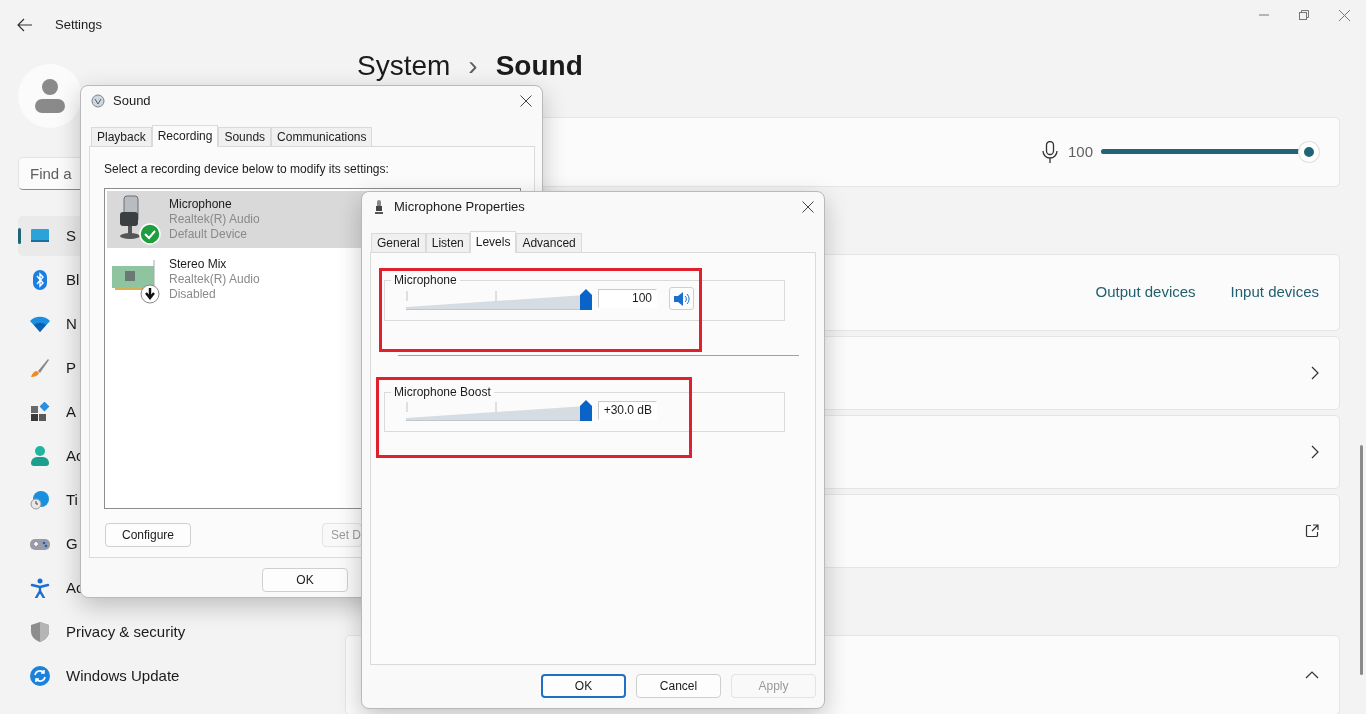  Describe the element at coordinates (78, 25) in the screenshot. I see `window-title: Settings` at that location.